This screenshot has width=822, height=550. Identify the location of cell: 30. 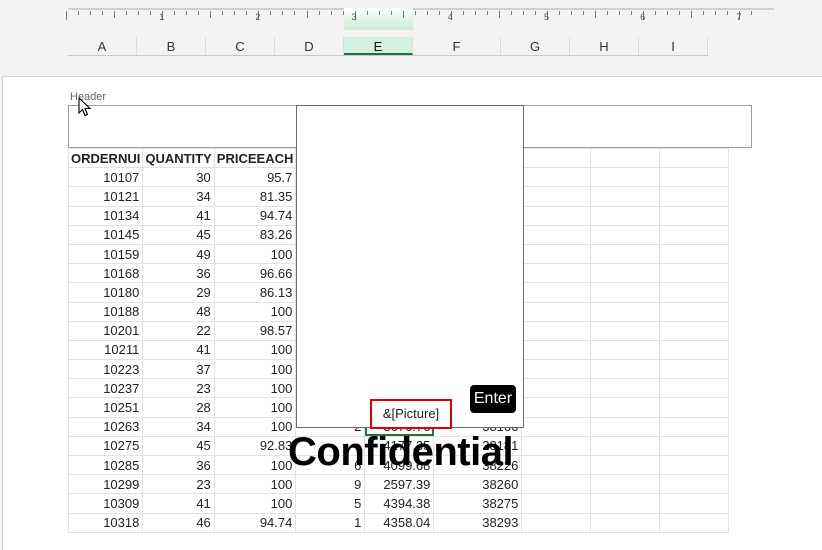
(178, 177).